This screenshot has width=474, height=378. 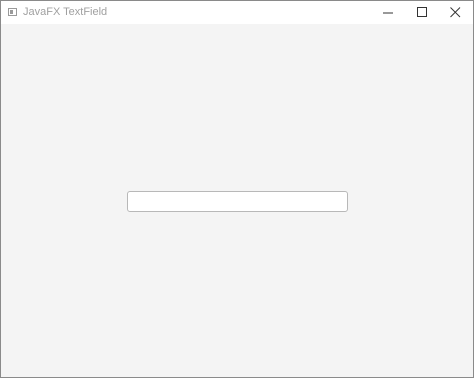 I want to click on window-title: JavaFX TextField, so click(x=65, y=12).